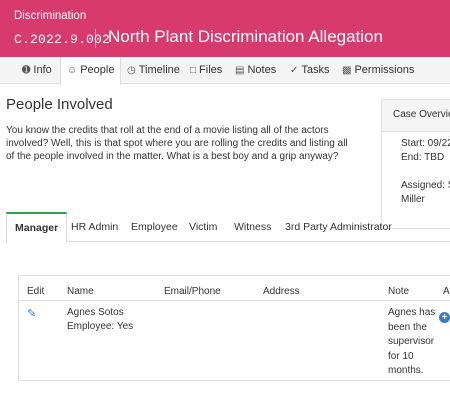 The width and height of the screenshot is (450, 400). What do you see at coordinates (416, 116) in the screenshot?
I see `case-overview-title: Case Overview` at bounding box center [416, 116].